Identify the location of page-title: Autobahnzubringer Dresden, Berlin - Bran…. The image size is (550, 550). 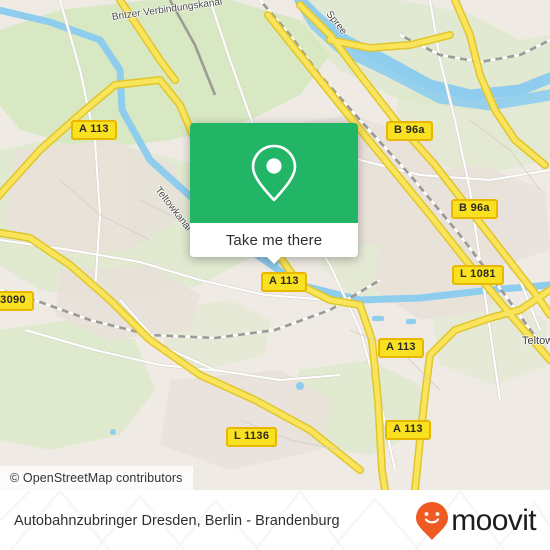
(177, 520).